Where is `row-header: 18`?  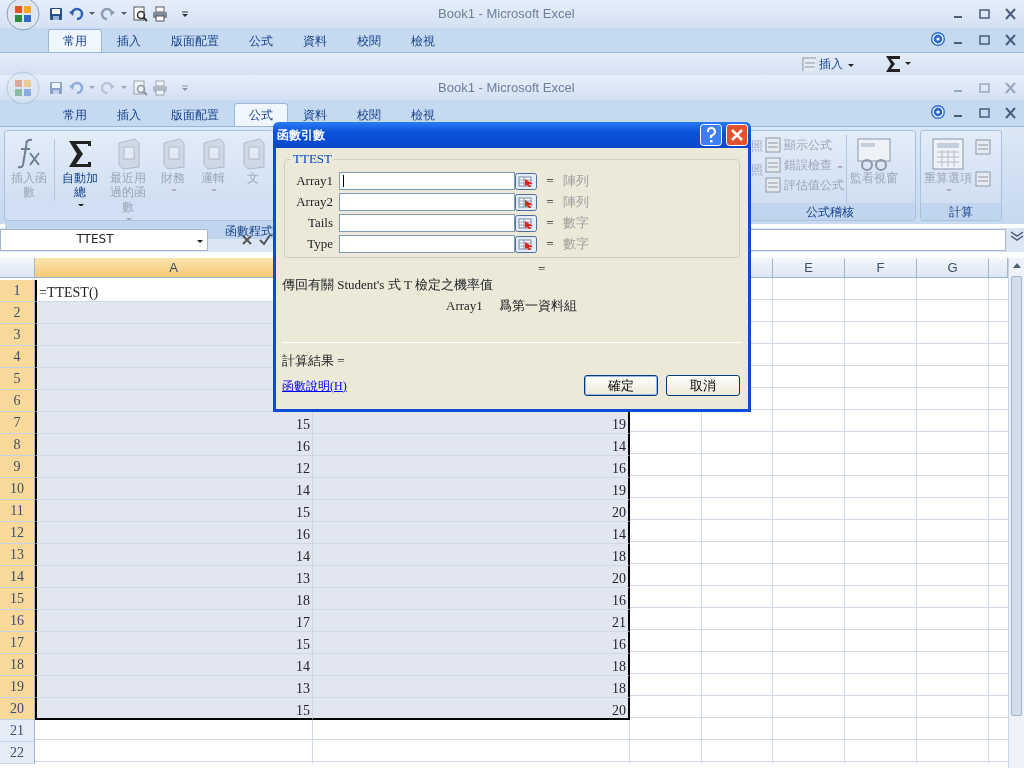
row-header: 18 is located at coordinates (17, 665).